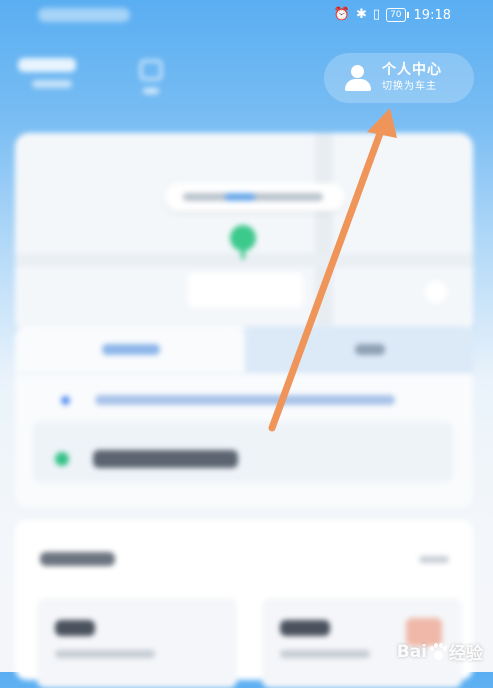 The image size is (493, 688). I want to click on message-icon, so click(151, 78).